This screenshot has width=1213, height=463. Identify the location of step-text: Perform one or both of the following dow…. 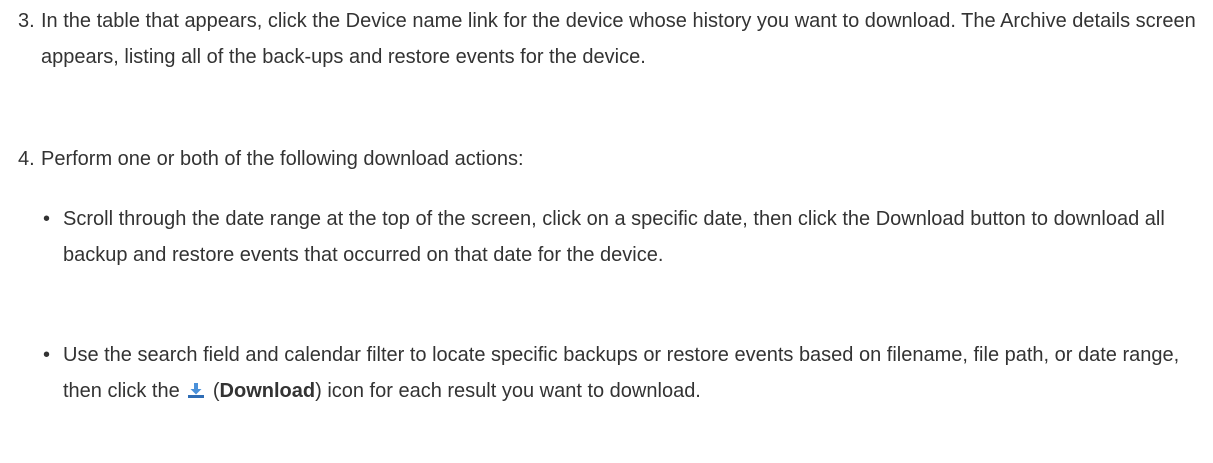
(282, 159).